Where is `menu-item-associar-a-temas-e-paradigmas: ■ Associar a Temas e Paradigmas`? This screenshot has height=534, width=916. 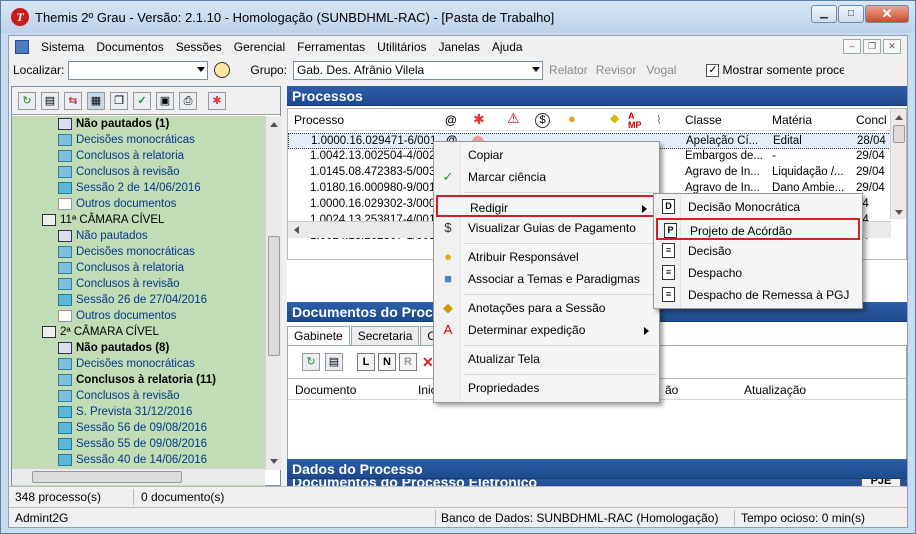 menu-item-associar-a-temas-e-paradigmas: ■ Associar a Temas e Paradigmas is located at coordinates (546, 279).